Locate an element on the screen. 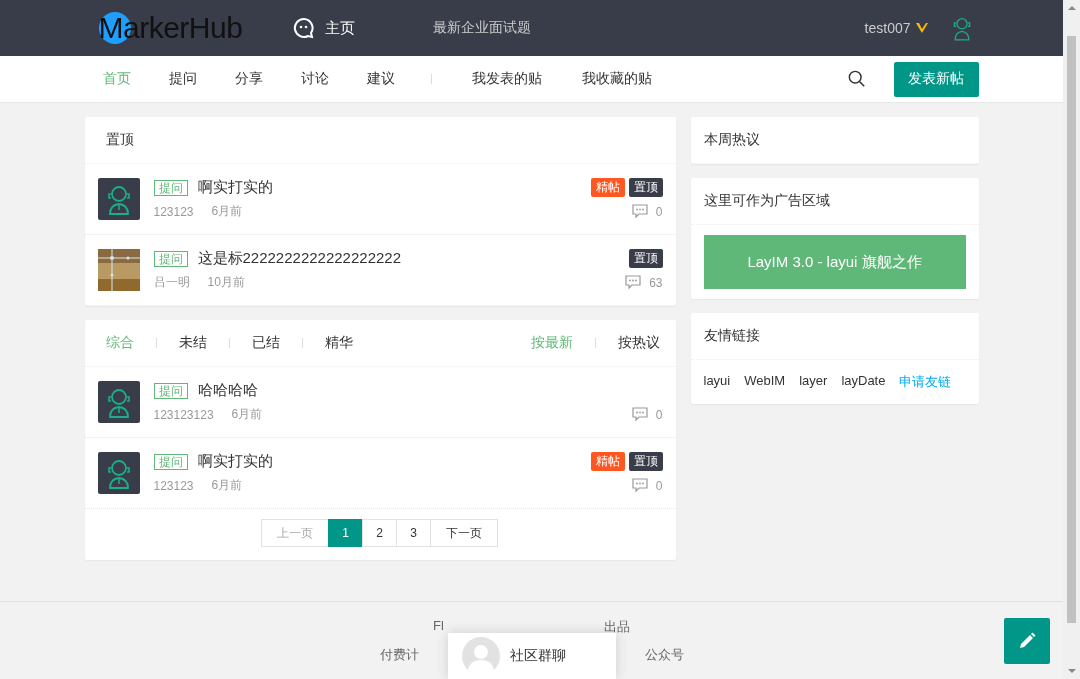 The height and width of the screenshot is (679, 1080). category-tab: 讨论 is located at coordinates (324, 79).